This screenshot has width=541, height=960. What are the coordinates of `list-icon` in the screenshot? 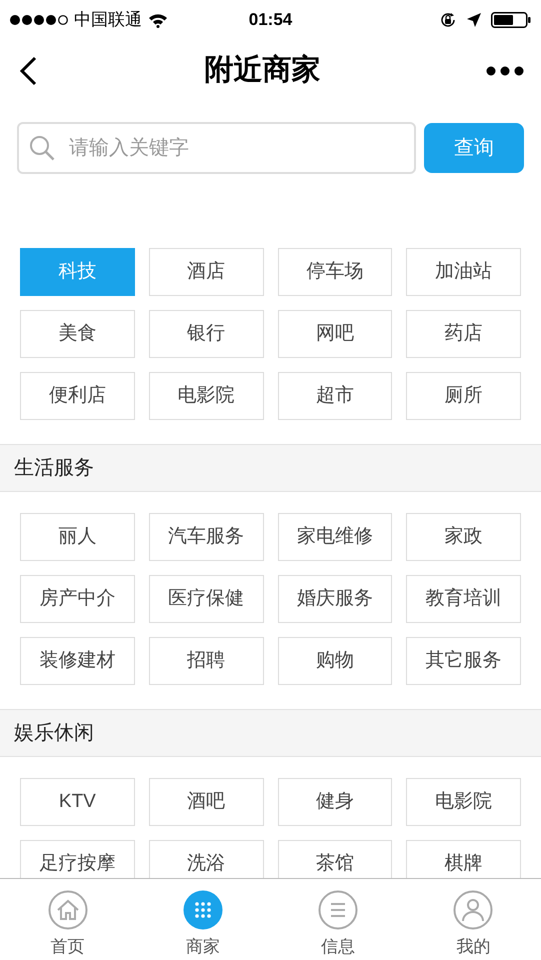 It's located at (338, 910).